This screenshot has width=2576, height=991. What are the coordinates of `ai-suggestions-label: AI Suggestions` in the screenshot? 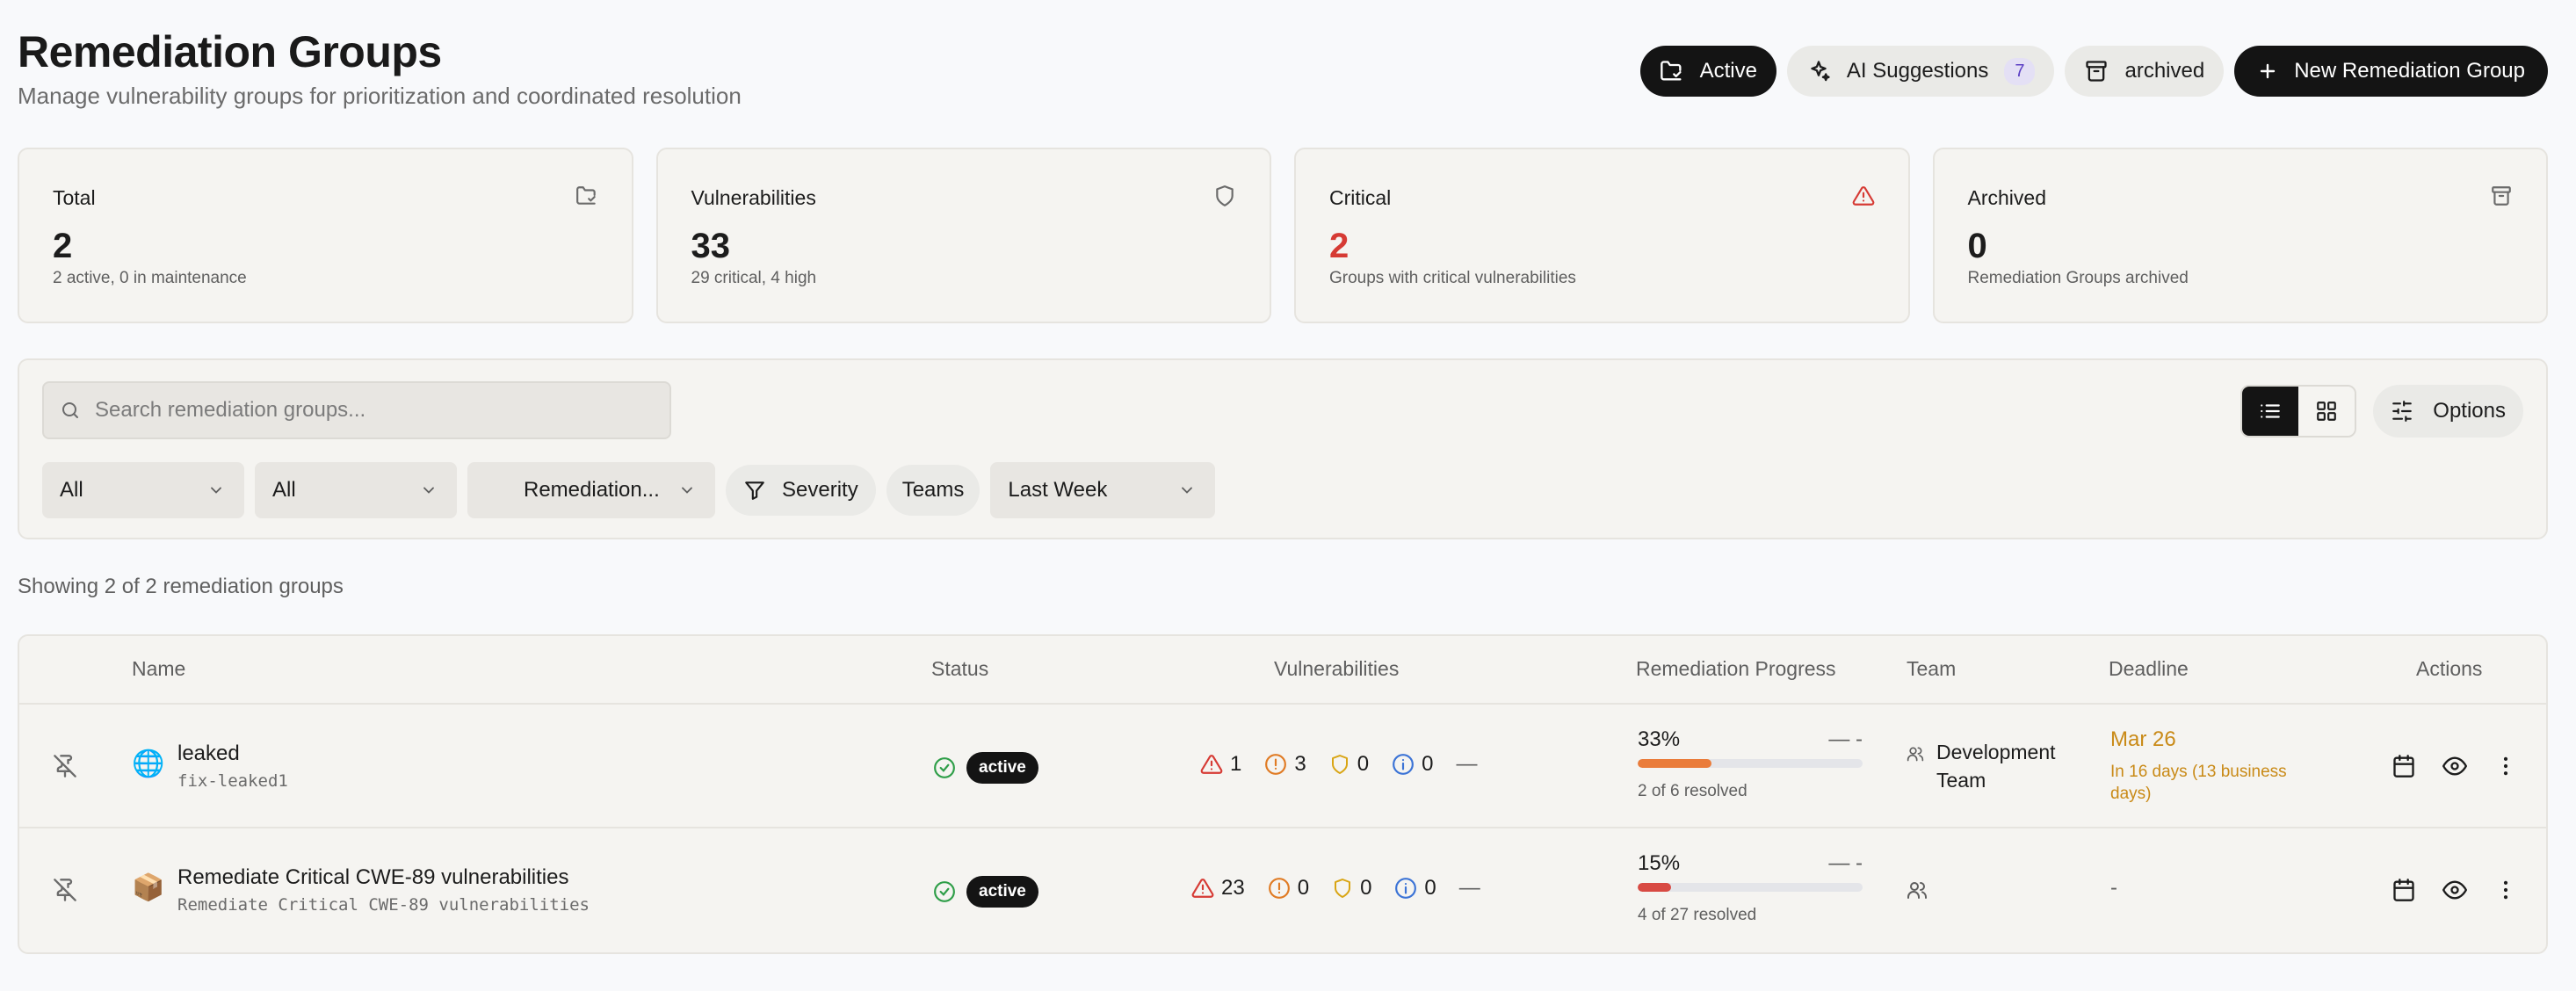 It's located at (1917, 71).